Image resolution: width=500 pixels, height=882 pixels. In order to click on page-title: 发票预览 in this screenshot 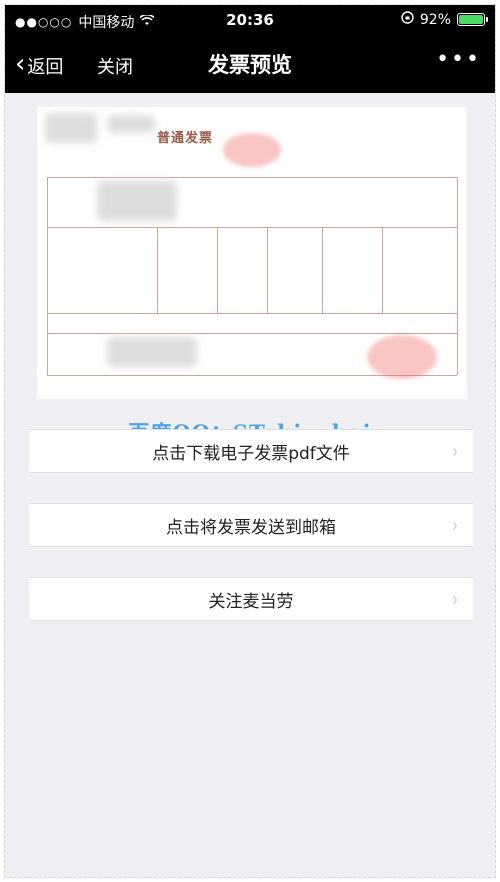, I will do `click(250, 65)`.